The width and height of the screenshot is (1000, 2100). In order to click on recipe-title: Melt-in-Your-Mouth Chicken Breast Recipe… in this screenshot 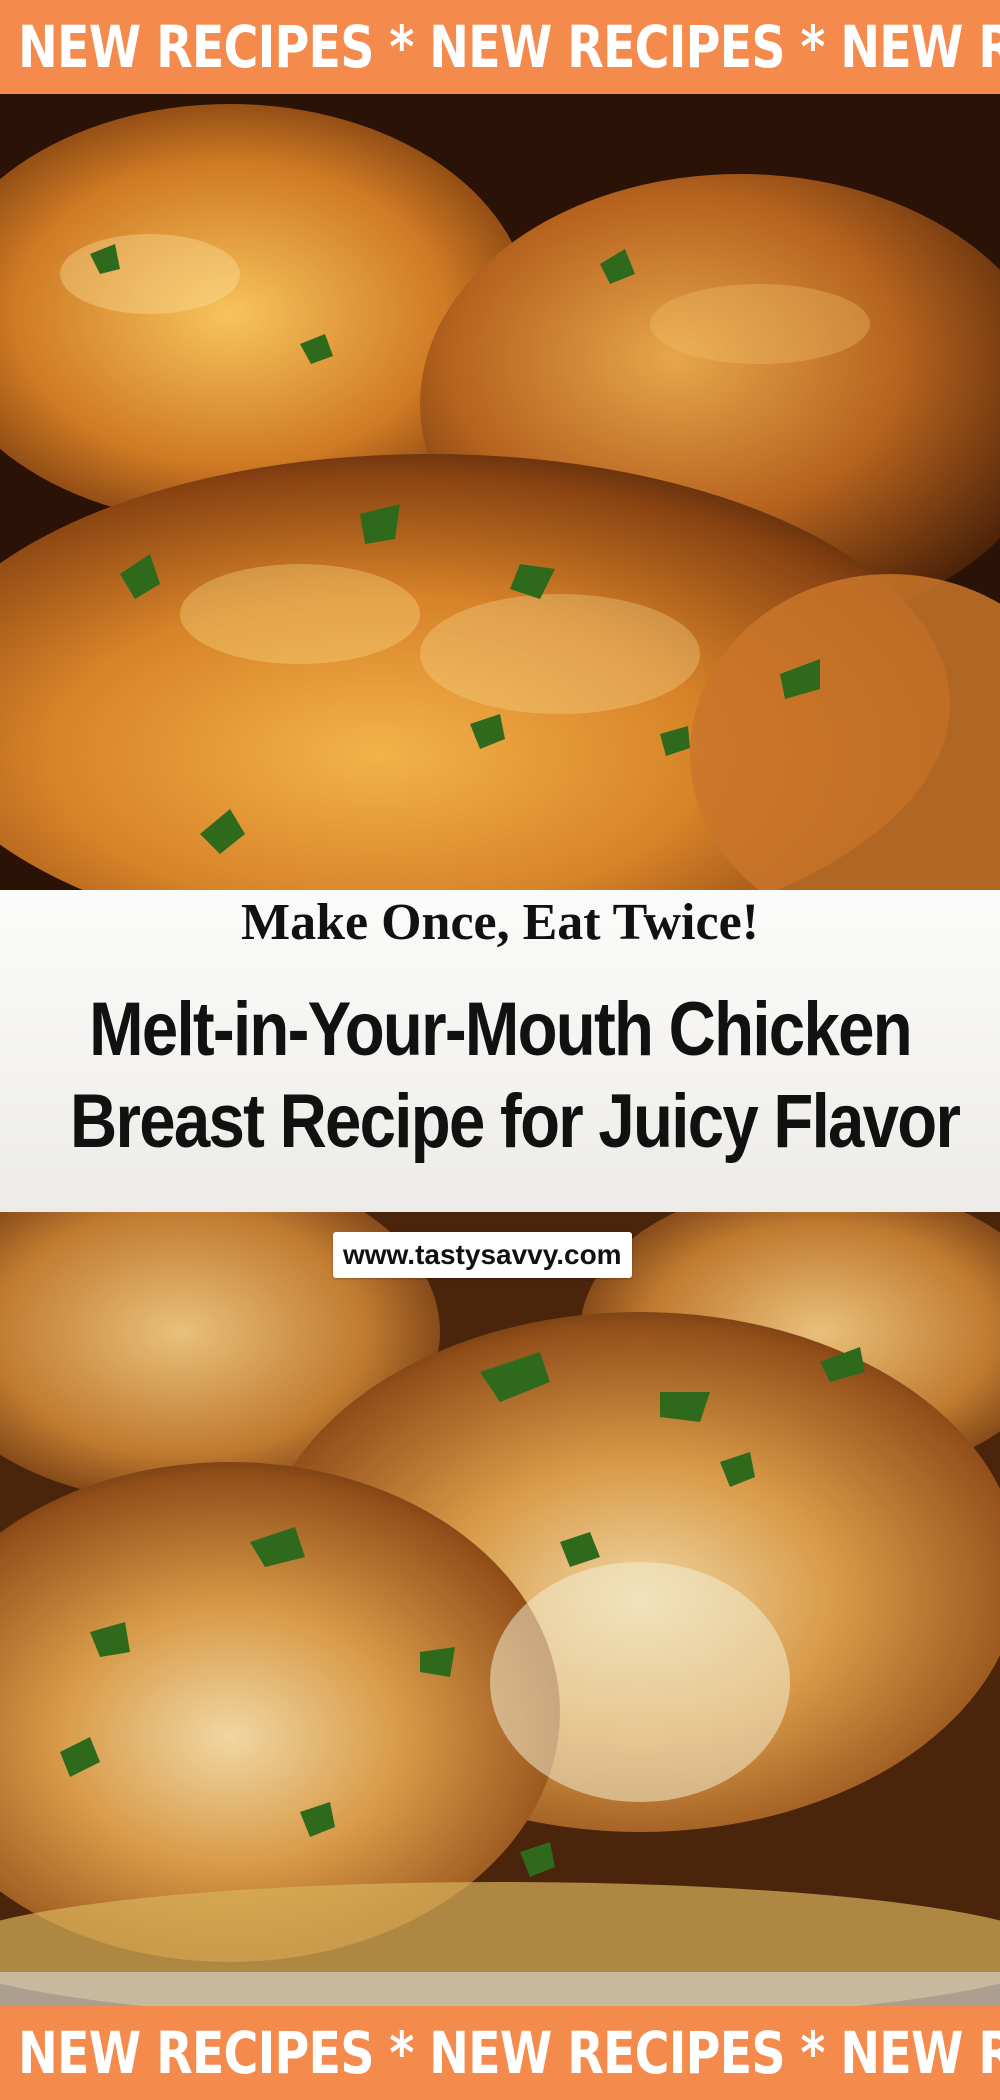, I will do `click(500, 1076)`.